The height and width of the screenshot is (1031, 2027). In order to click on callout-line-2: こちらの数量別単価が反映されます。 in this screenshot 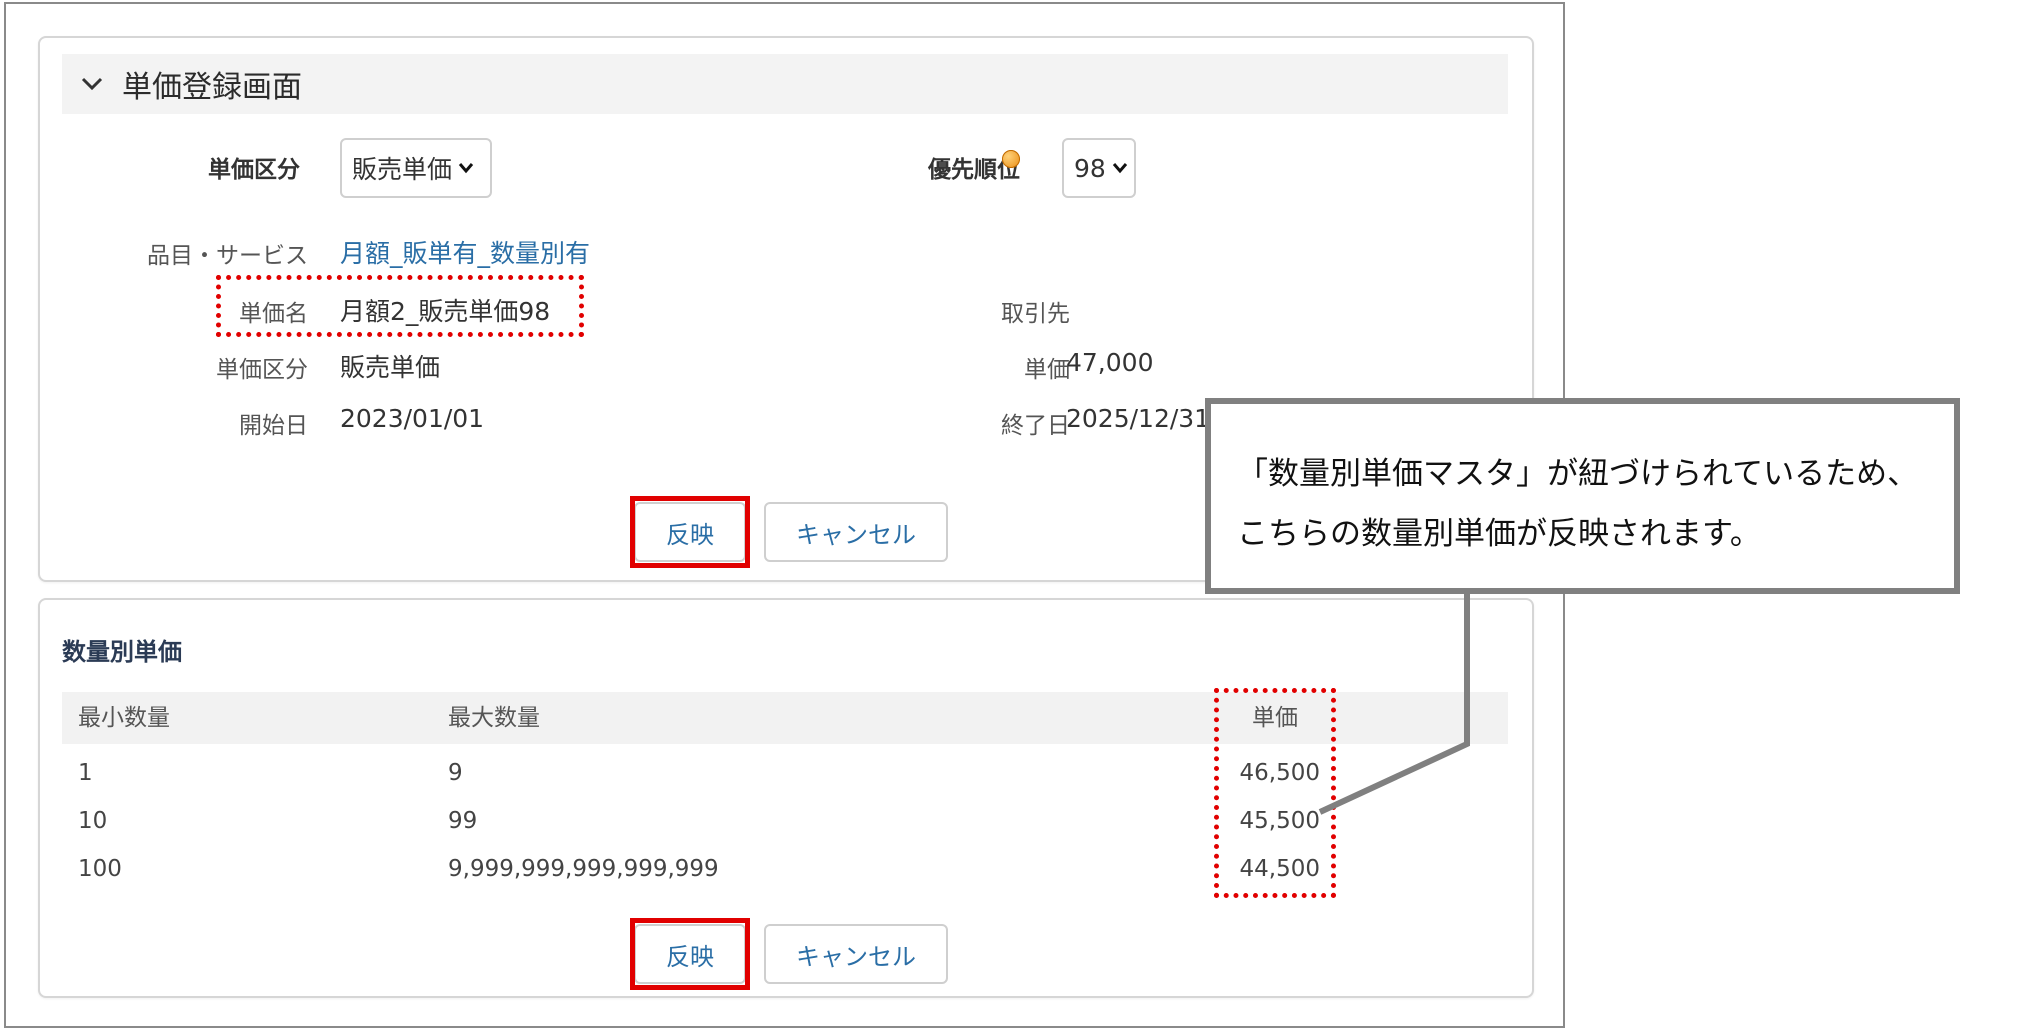, I will do `click(1499, 534)`.